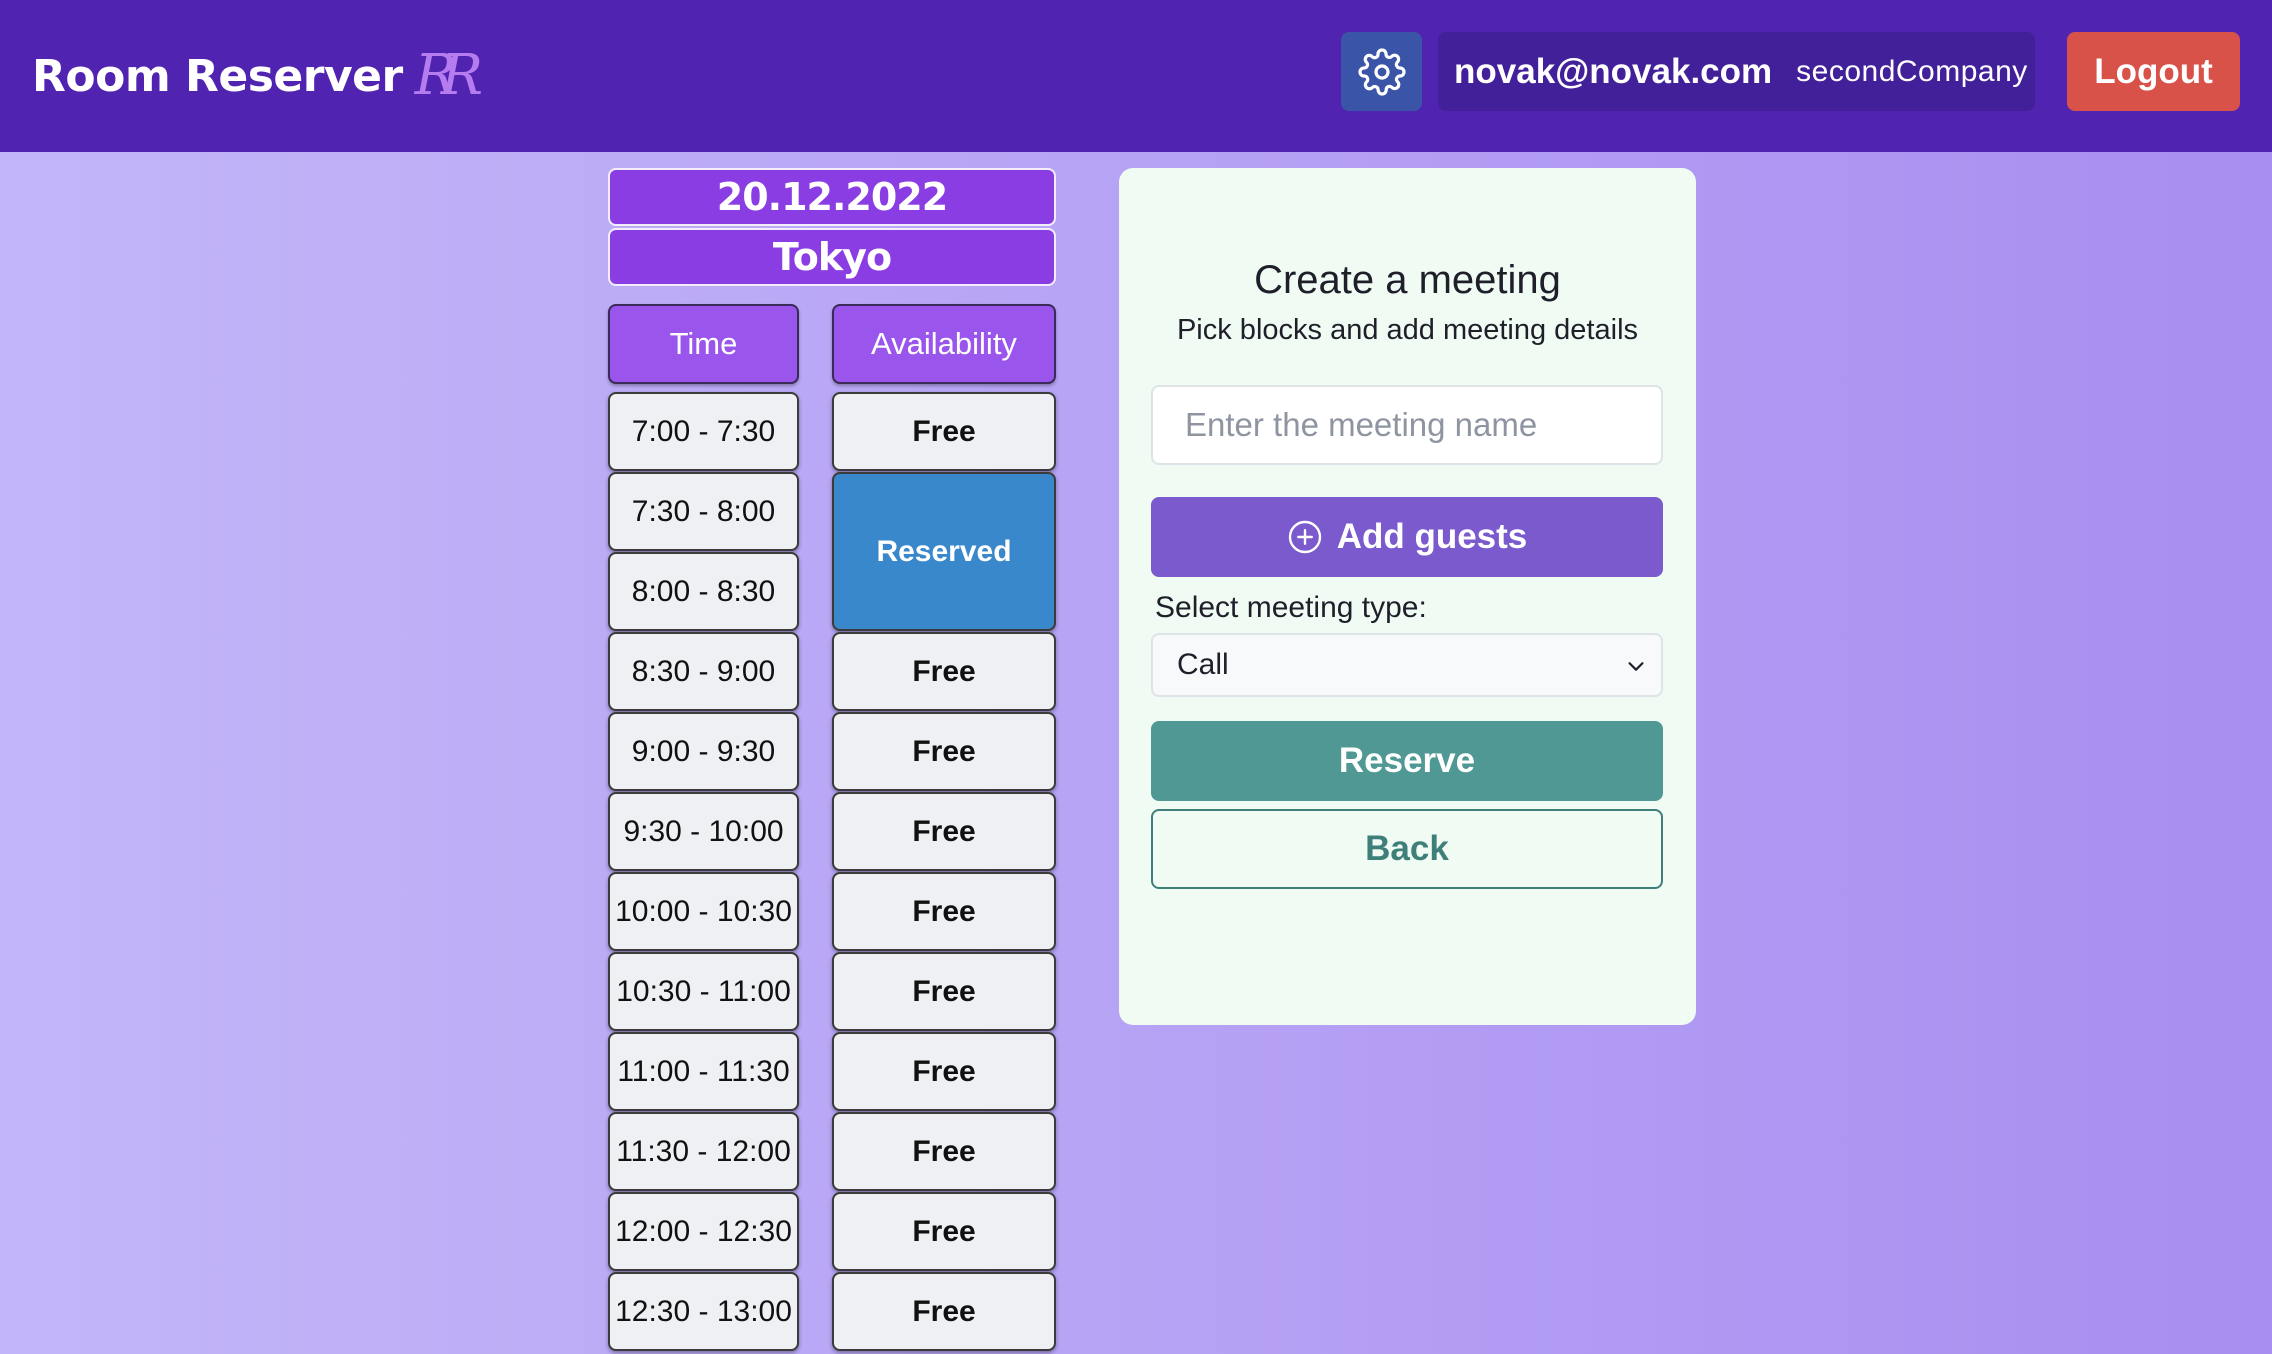 The height and width of the screenshot is (1354, 2272). Describe the element at coordinates (448, 75) in the screenshot. I see `logo-icon: RR` at that location.